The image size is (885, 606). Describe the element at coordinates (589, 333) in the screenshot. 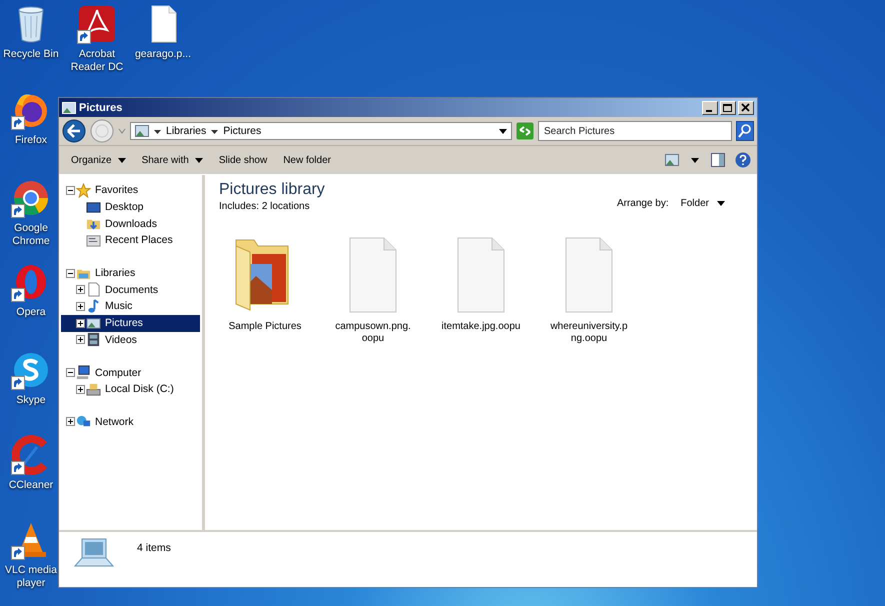

I see `file-name: whereuniversity.png.oopu` at that location.